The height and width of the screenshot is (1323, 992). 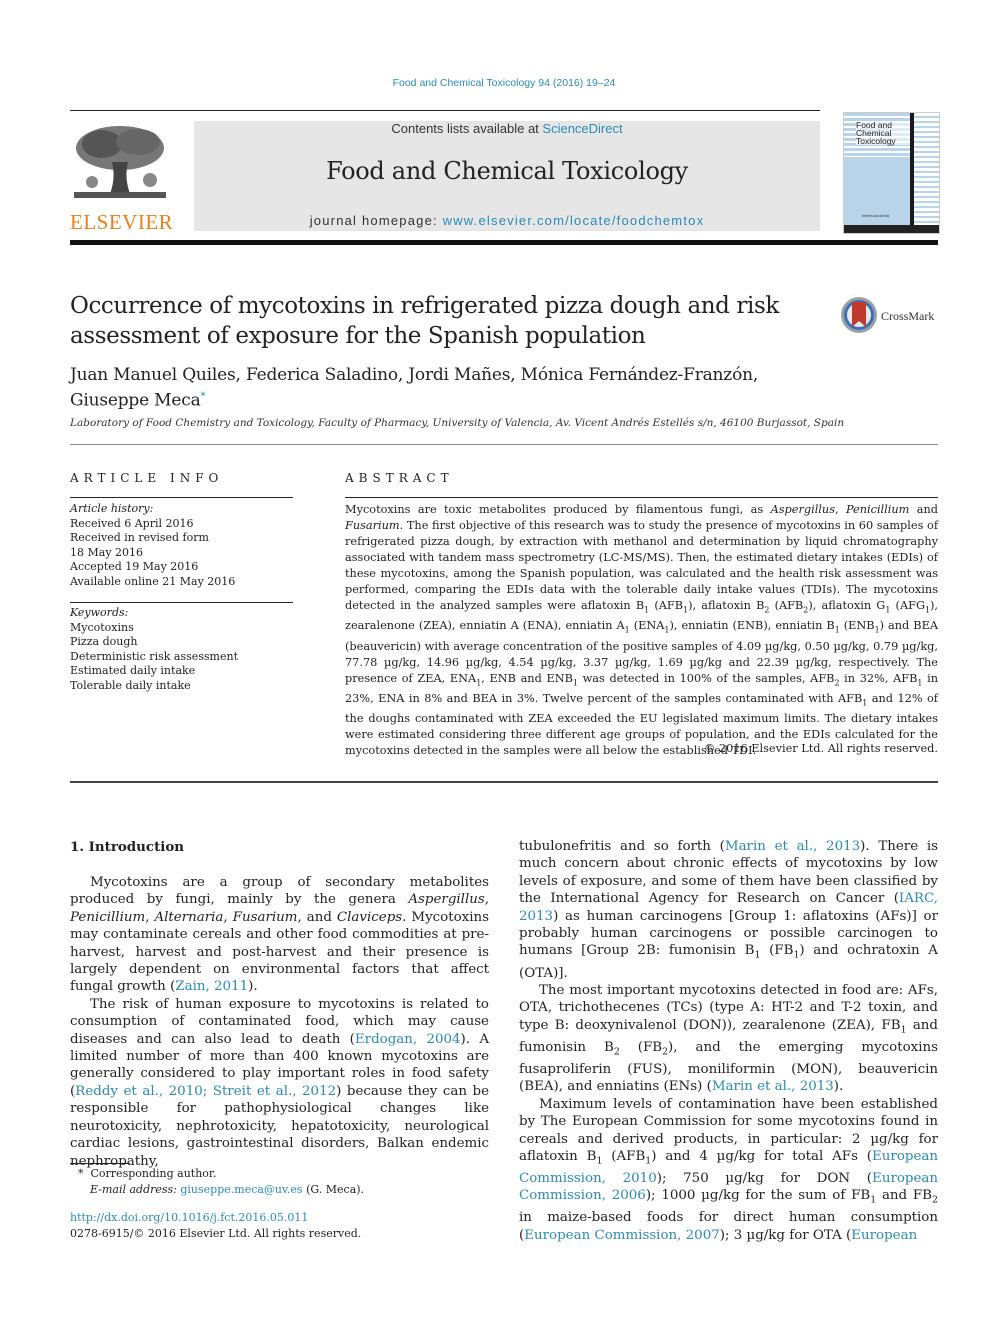 What do you see at coordinates (99, 612) in the screenshot?
I see `keywords-label: Keywords:` at bounding box center [99, 612].